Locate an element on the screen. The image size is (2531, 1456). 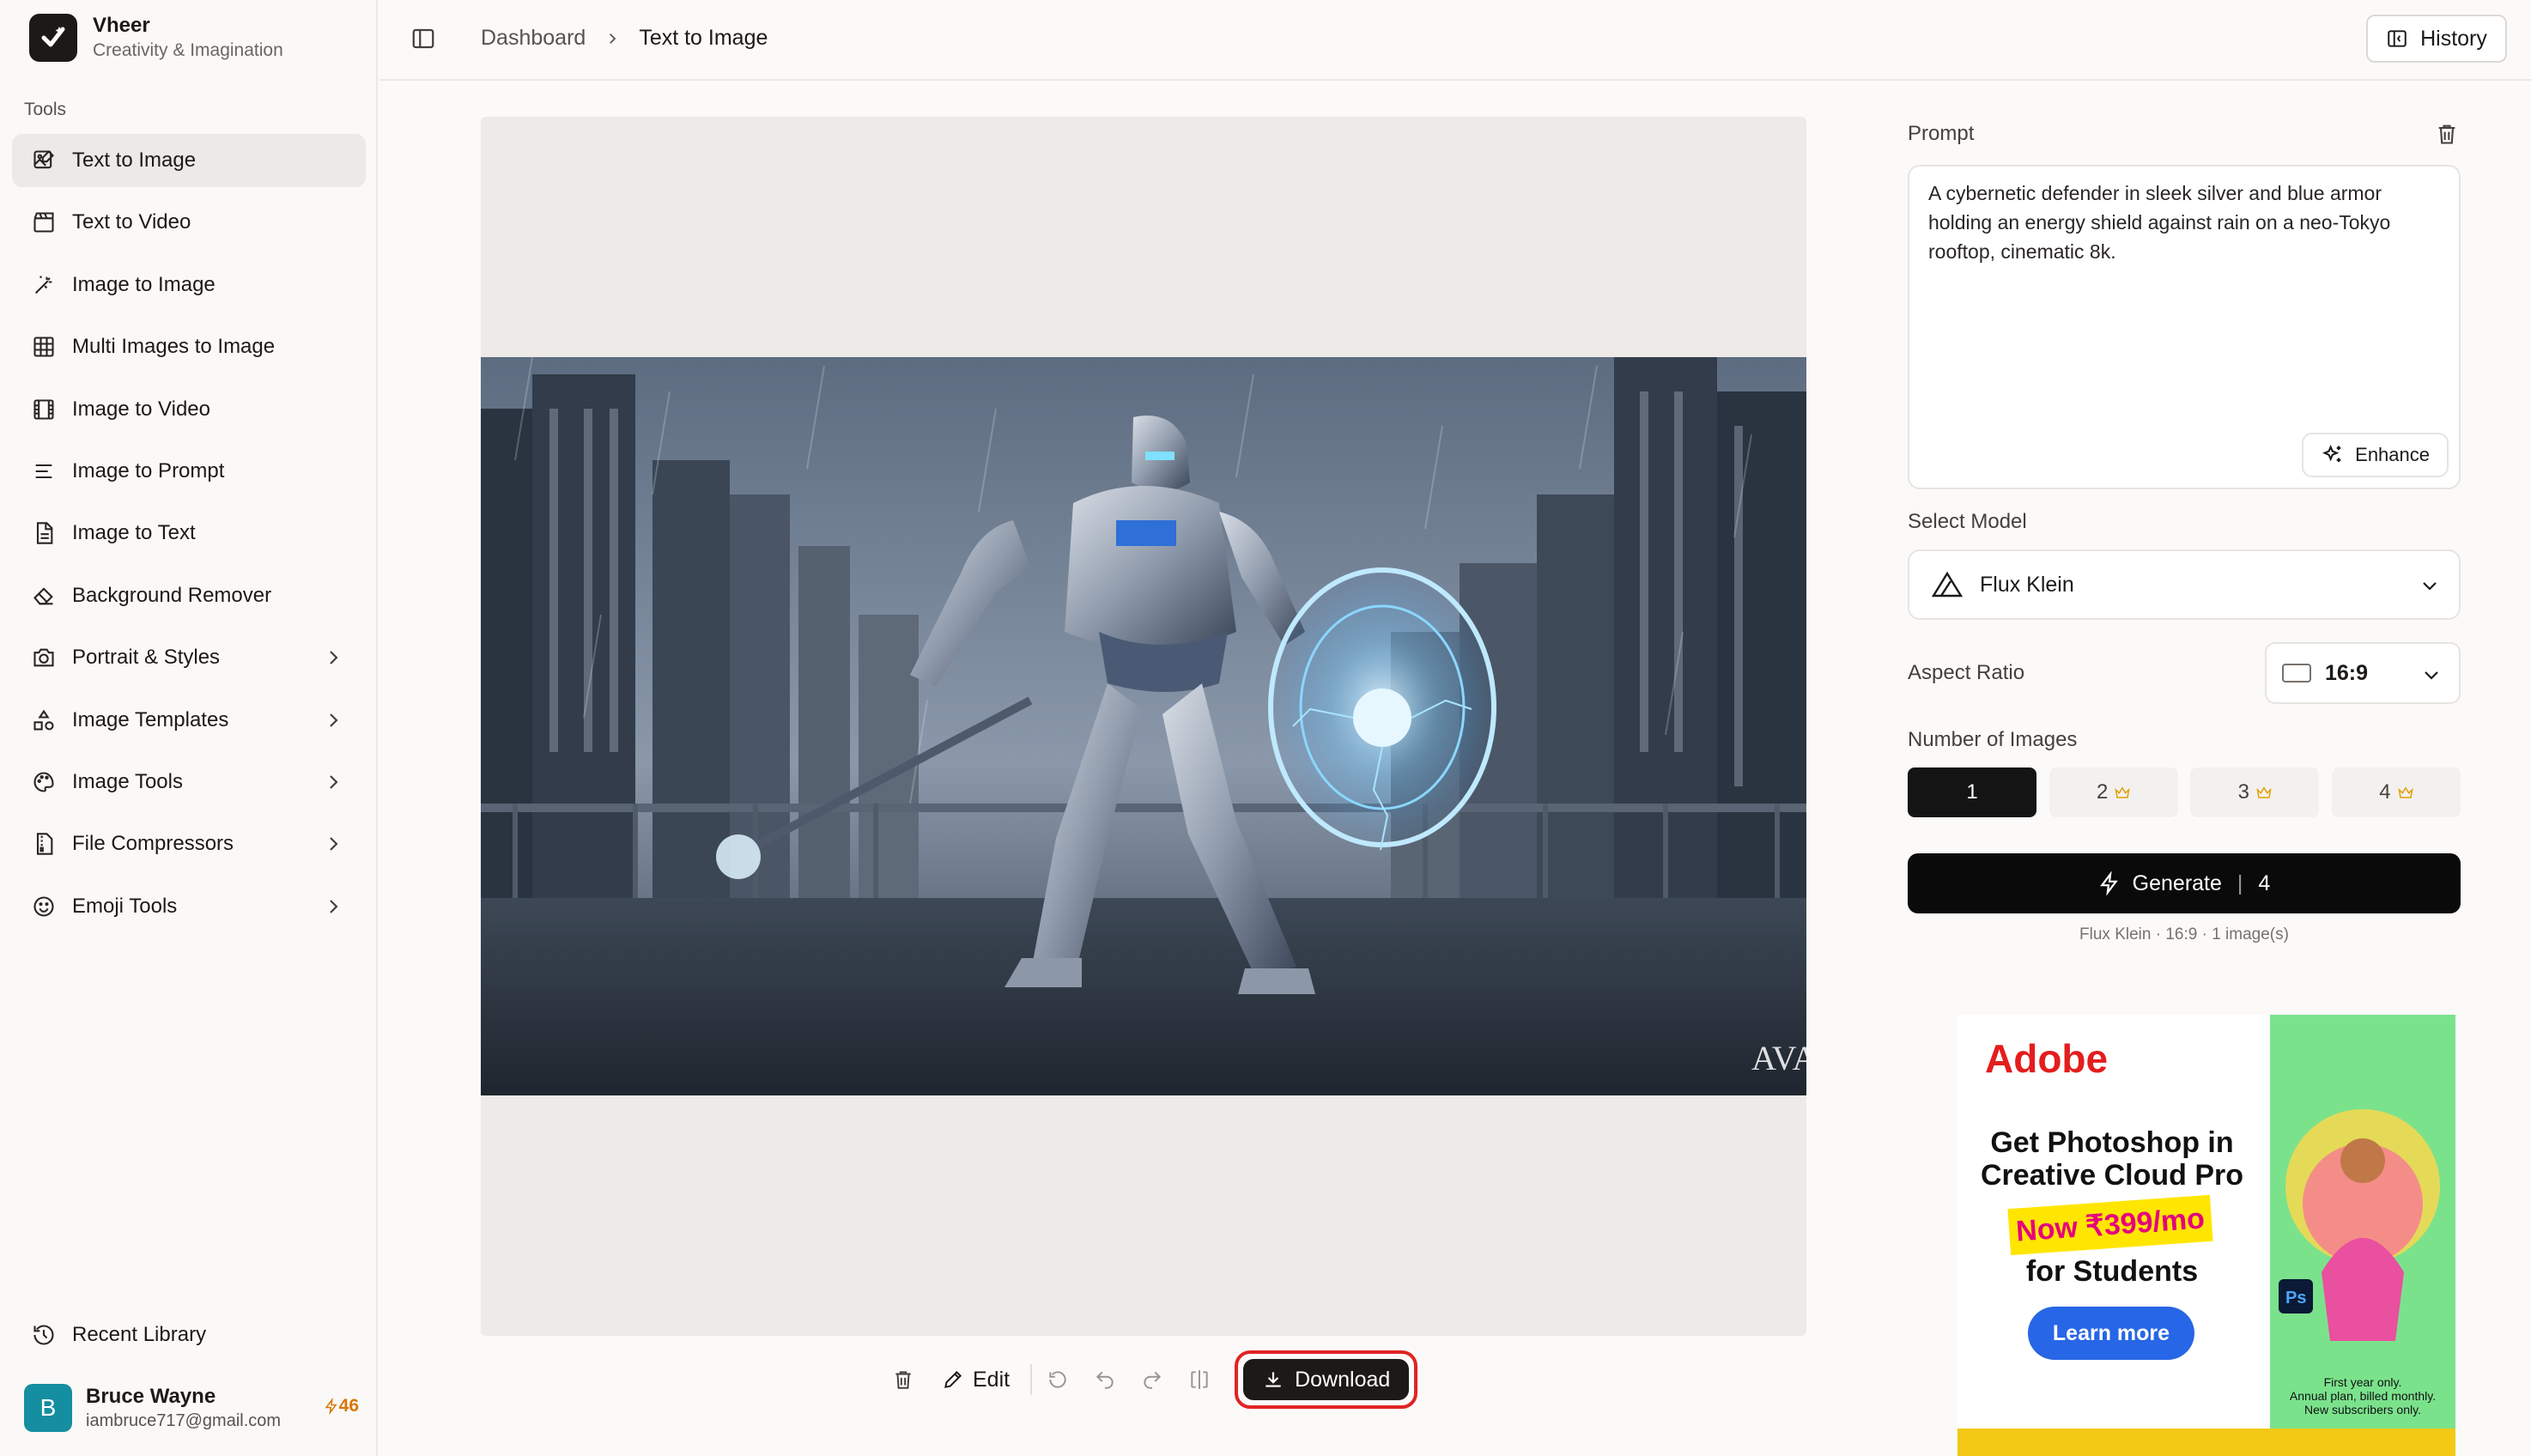
history-button: History is located at coordinates (2436, 39).